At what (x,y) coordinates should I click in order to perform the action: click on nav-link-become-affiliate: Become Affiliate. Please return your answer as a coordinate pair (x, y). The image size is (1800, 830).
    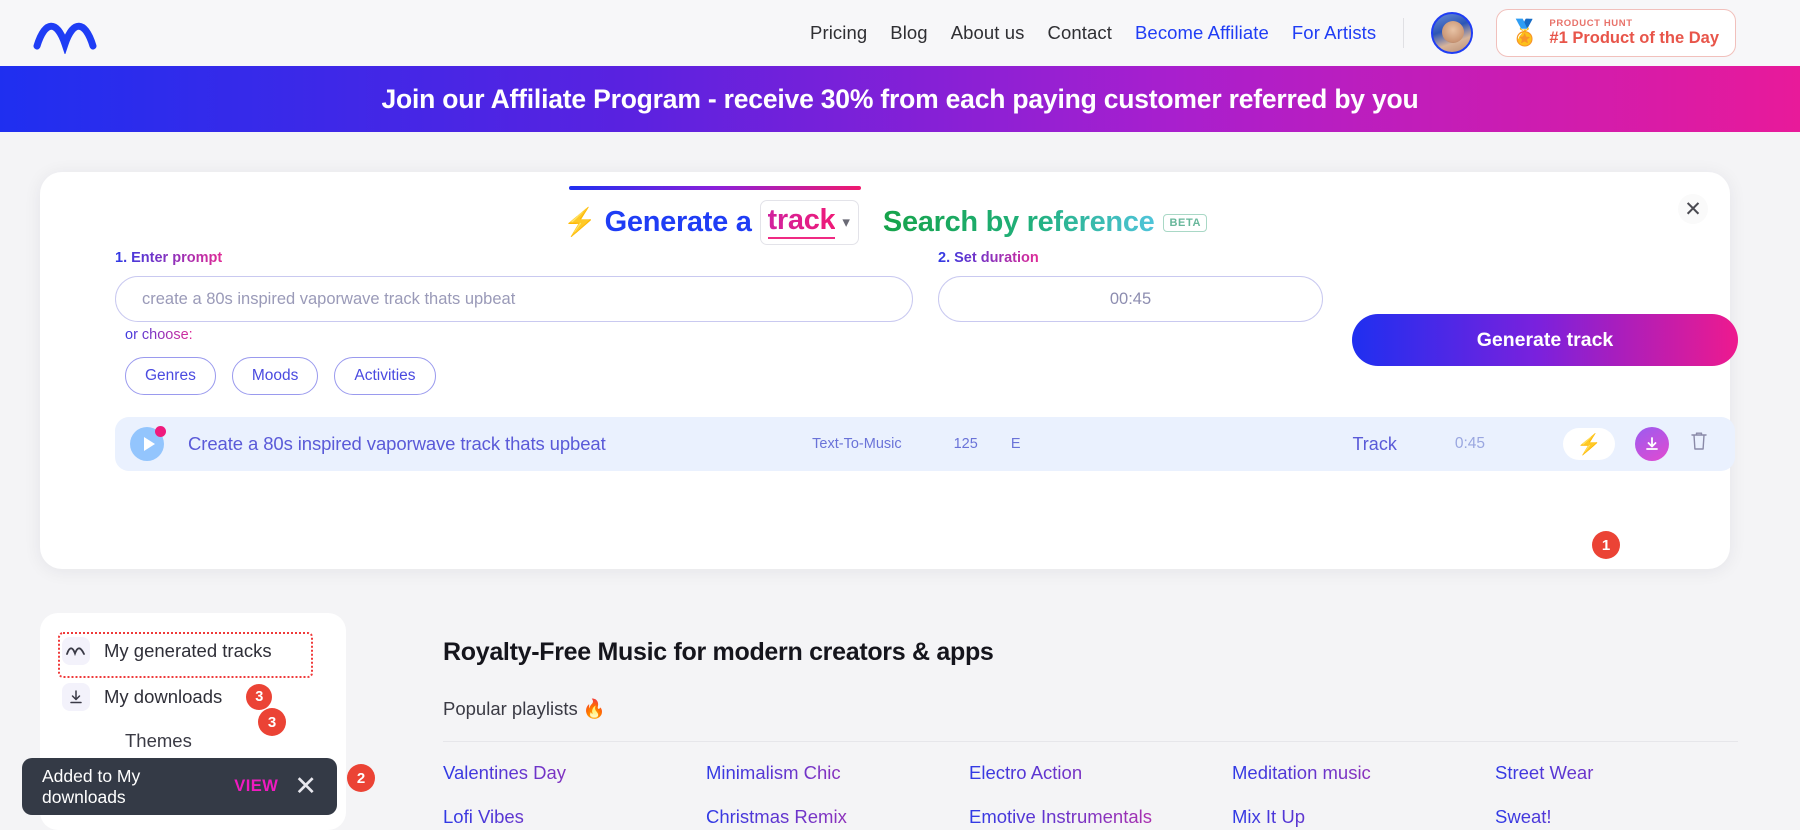
    Looking at the image, I should click on (1202, 33).